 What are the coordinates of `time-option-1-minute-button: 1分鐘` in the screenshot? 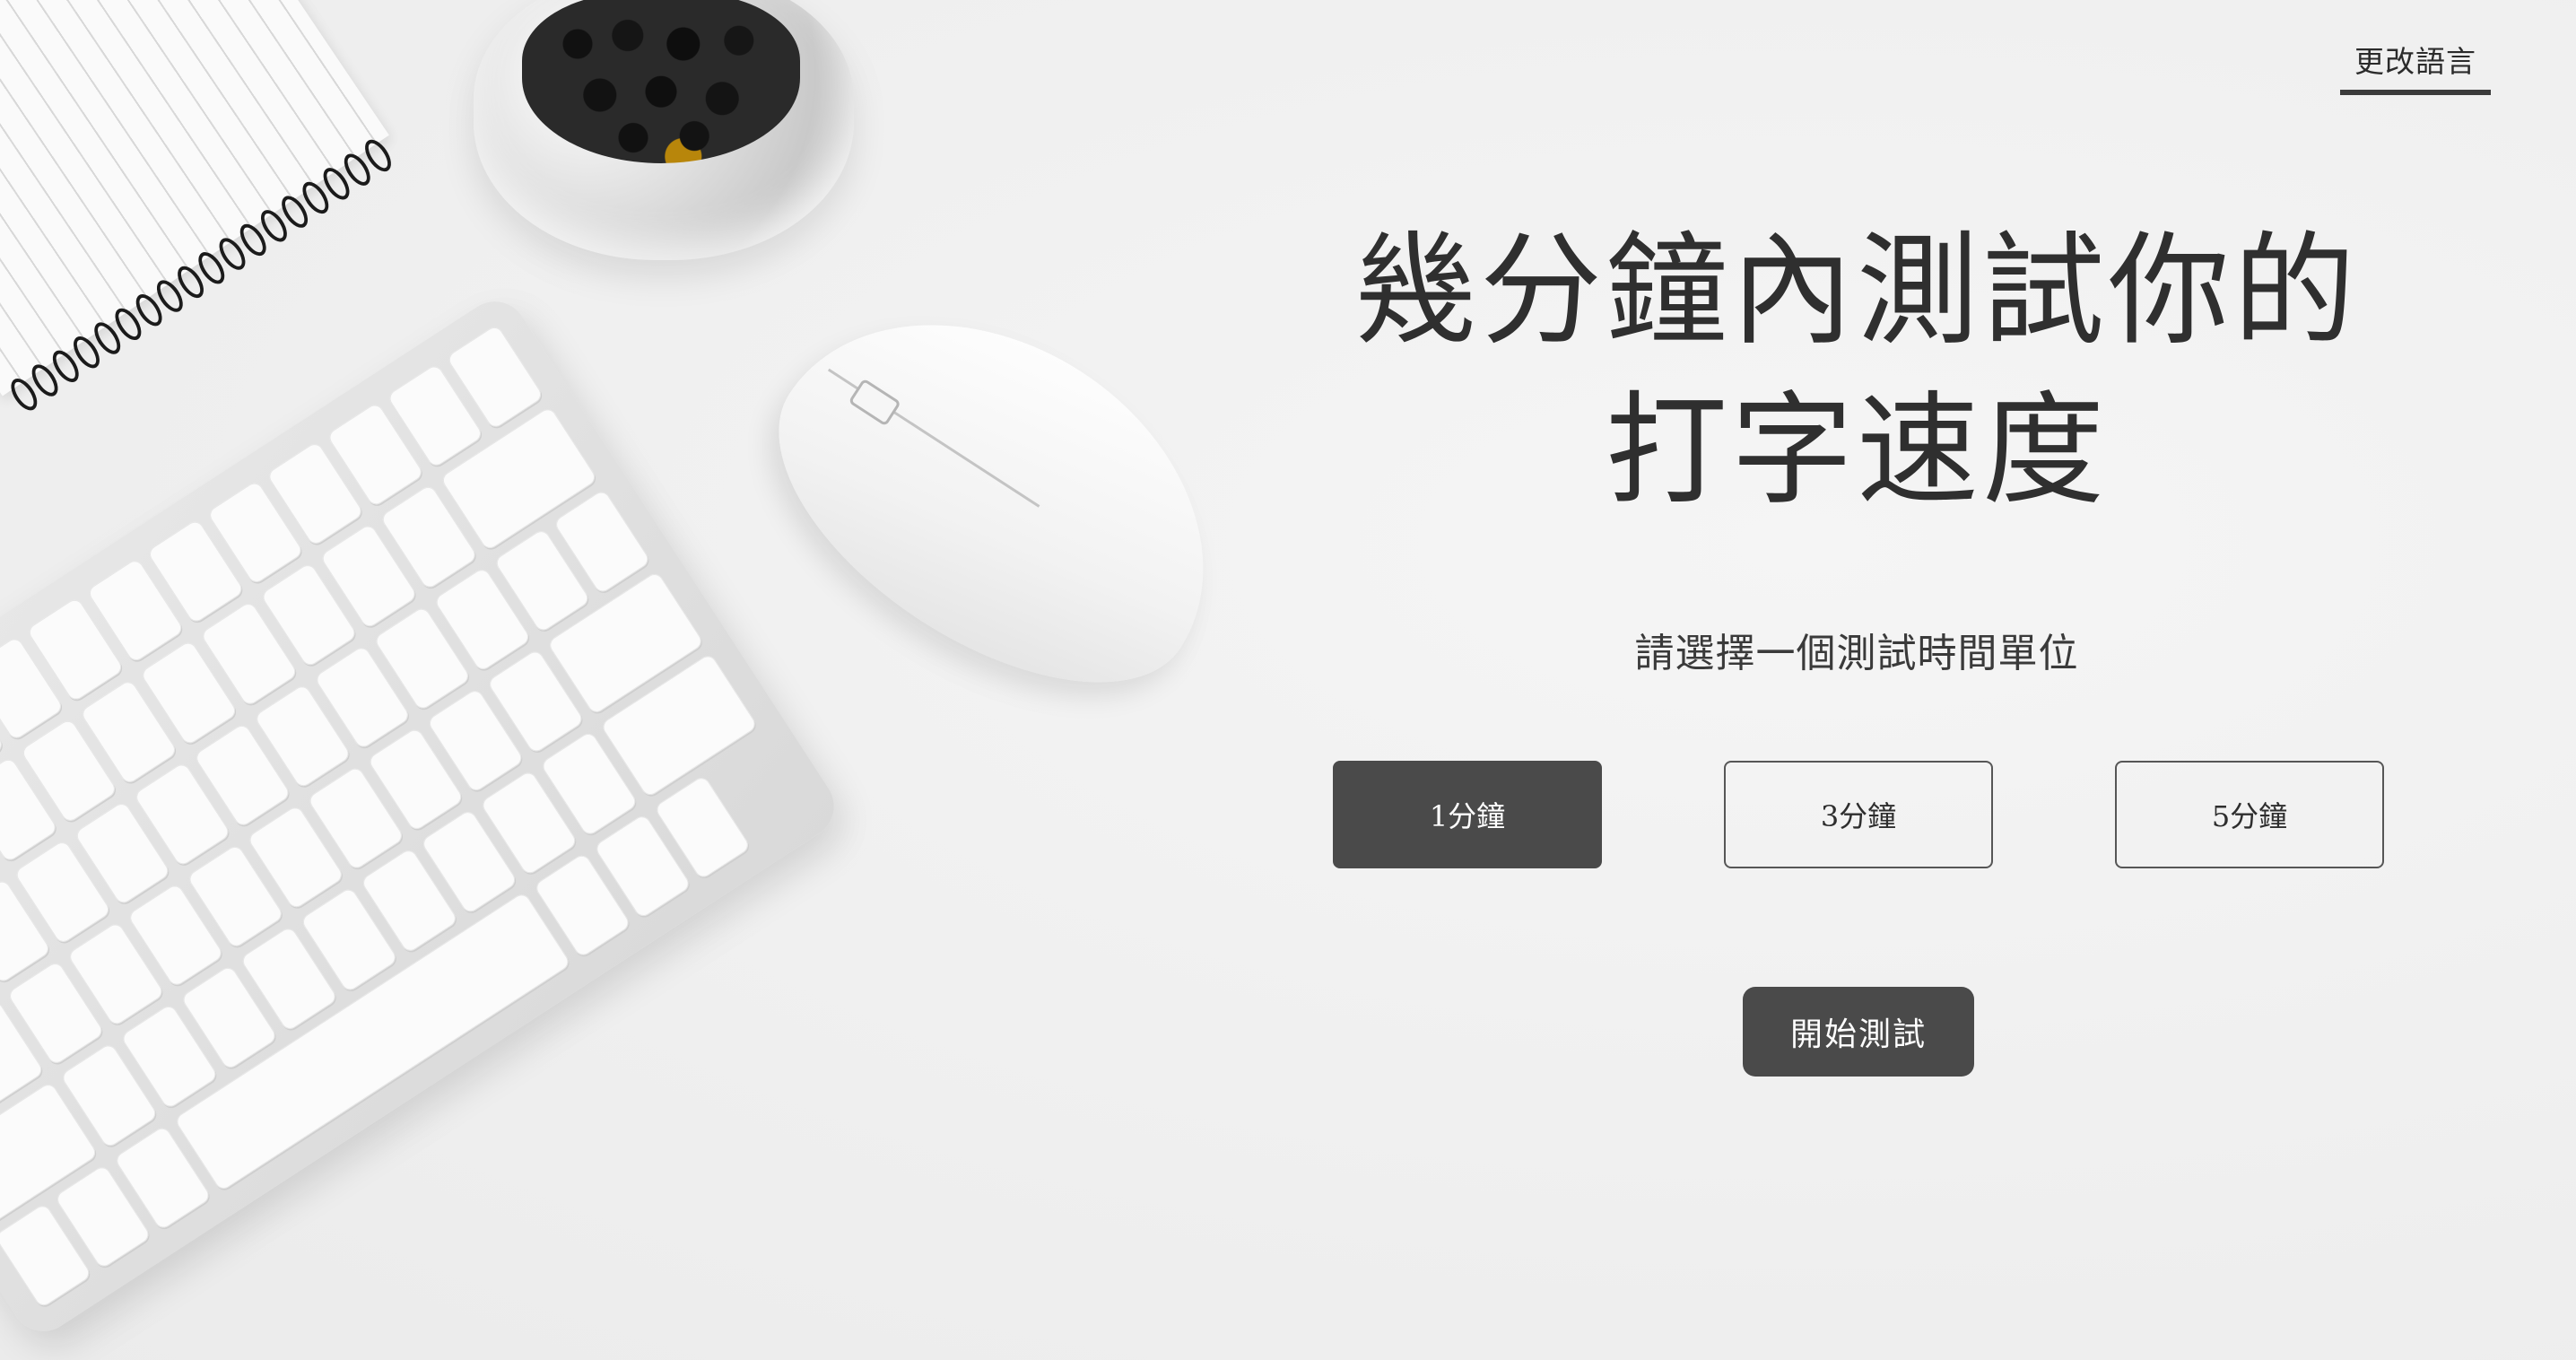 It's located at (1467, 814).